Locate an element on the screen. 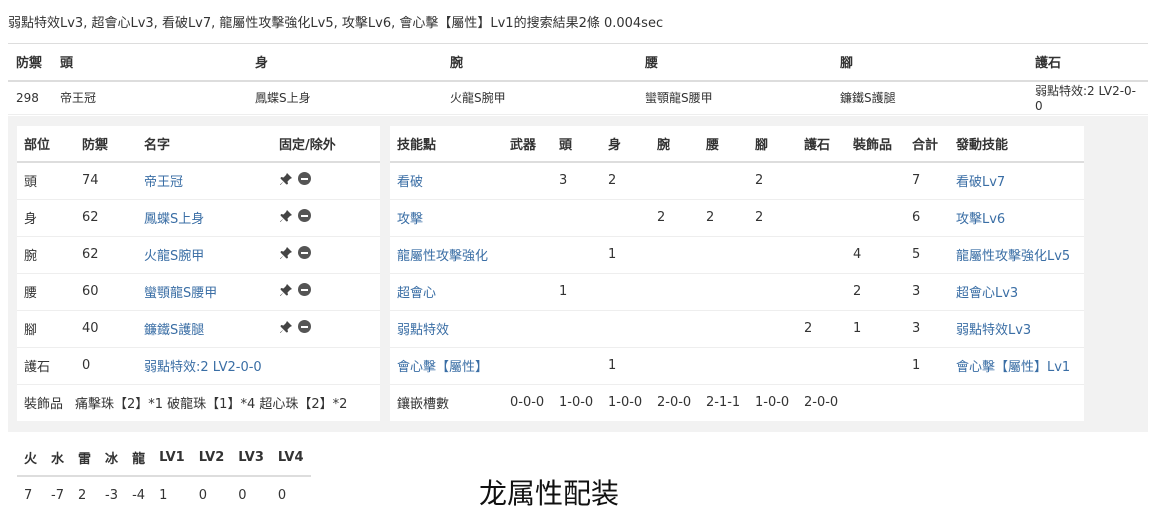 The width and height of the screenshot is (1159, 523). cell-waist: 蠻顎龍S腰甲 is located at coordinates (734, 97).